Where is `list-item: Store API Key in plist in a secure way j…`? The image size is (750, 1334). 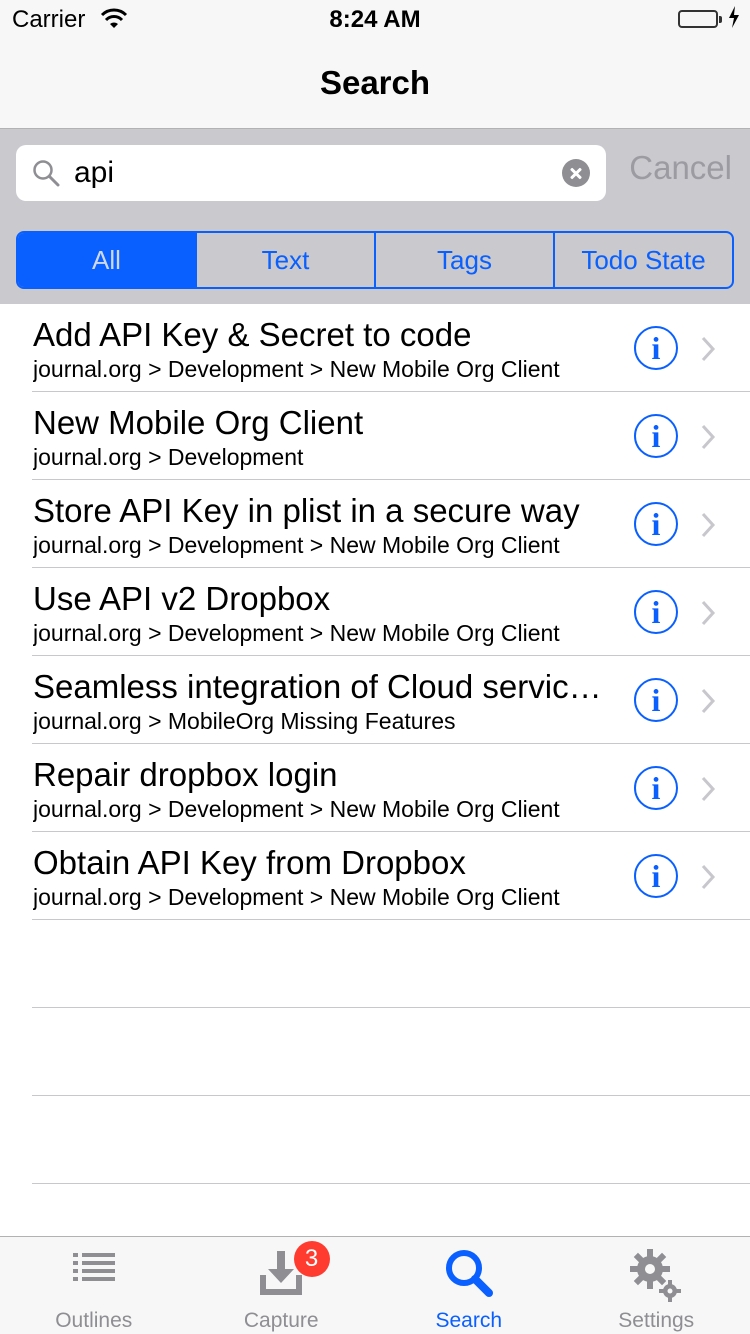 list-item: Store API Key in plist in a secure way j… is located at coordinates (375, 524).